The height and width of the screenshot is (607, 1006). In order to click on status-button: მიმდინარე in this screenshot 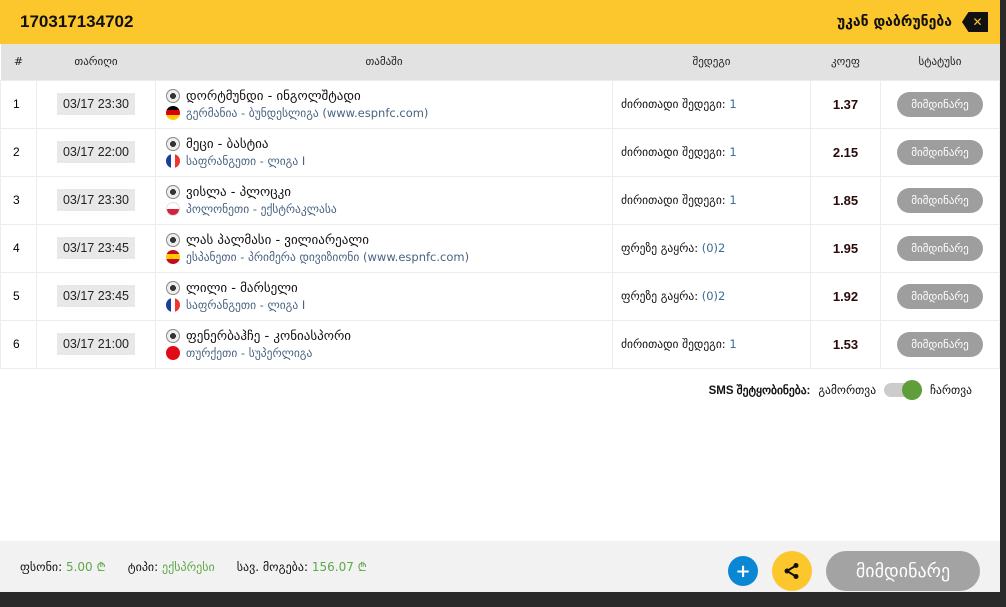, I will do `click(903, 571)`.